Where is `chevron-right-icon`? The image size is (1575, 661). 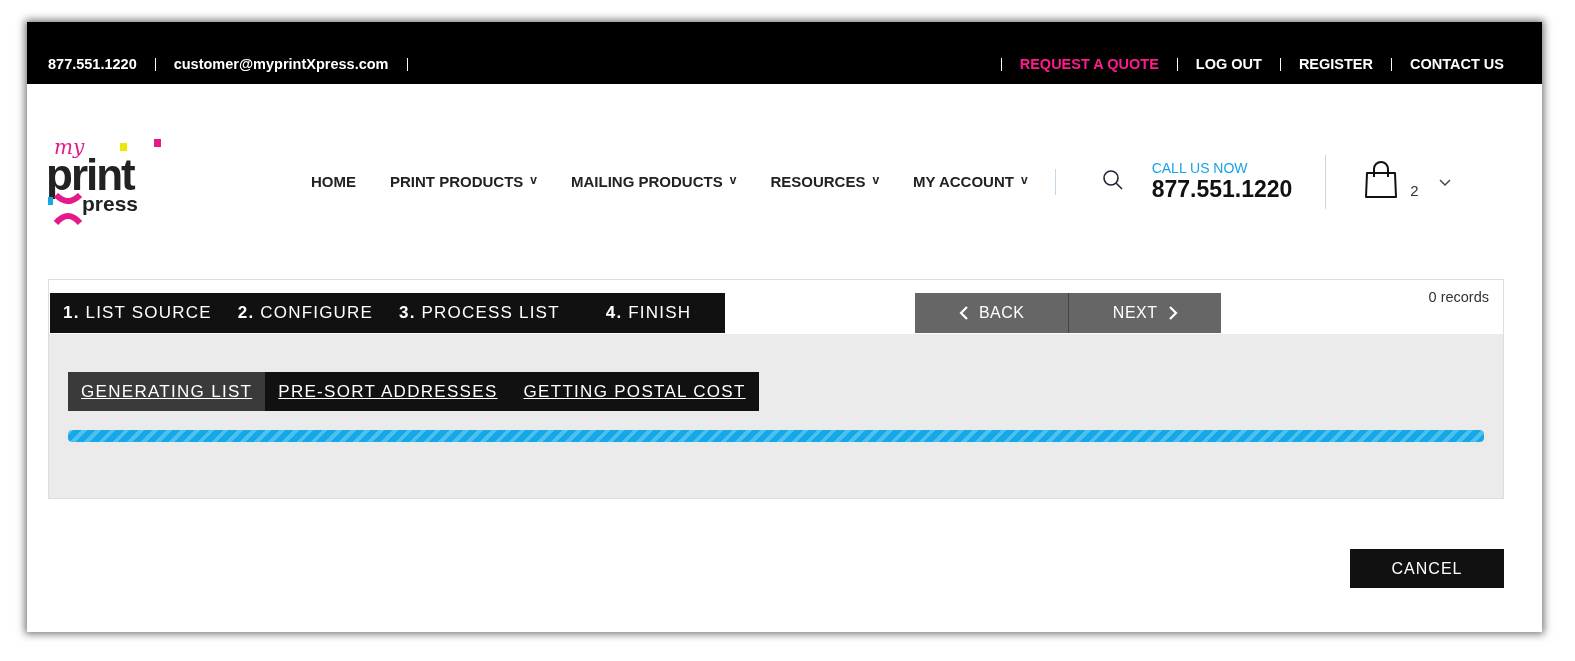
chevron-right-icon is located at coordinates (1172, 313).